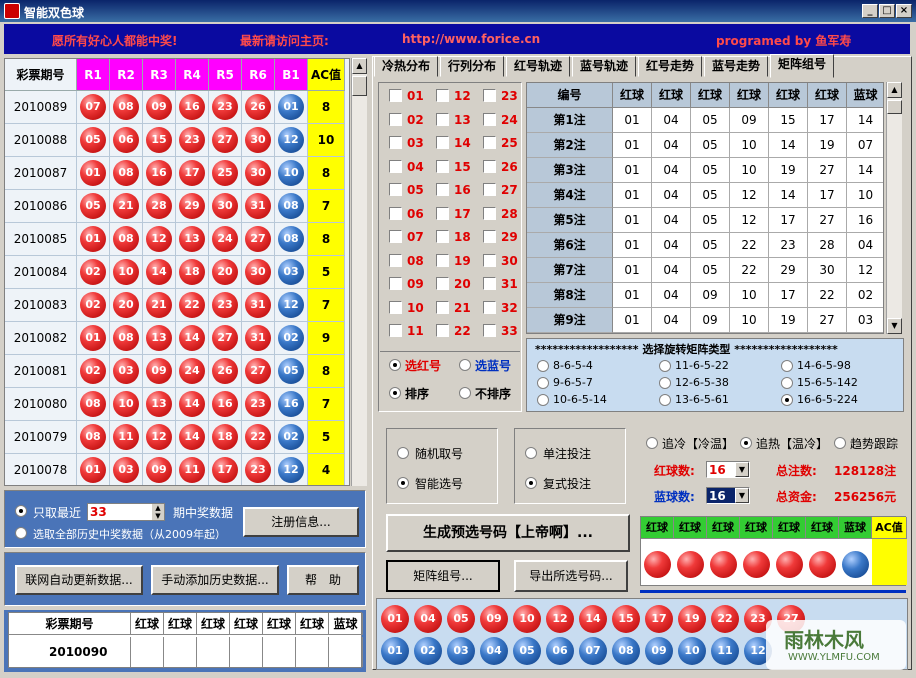  Describe the element at coordinates (406, 66) in the screenshot. I see `tab-0: 冷热分布` at that location.